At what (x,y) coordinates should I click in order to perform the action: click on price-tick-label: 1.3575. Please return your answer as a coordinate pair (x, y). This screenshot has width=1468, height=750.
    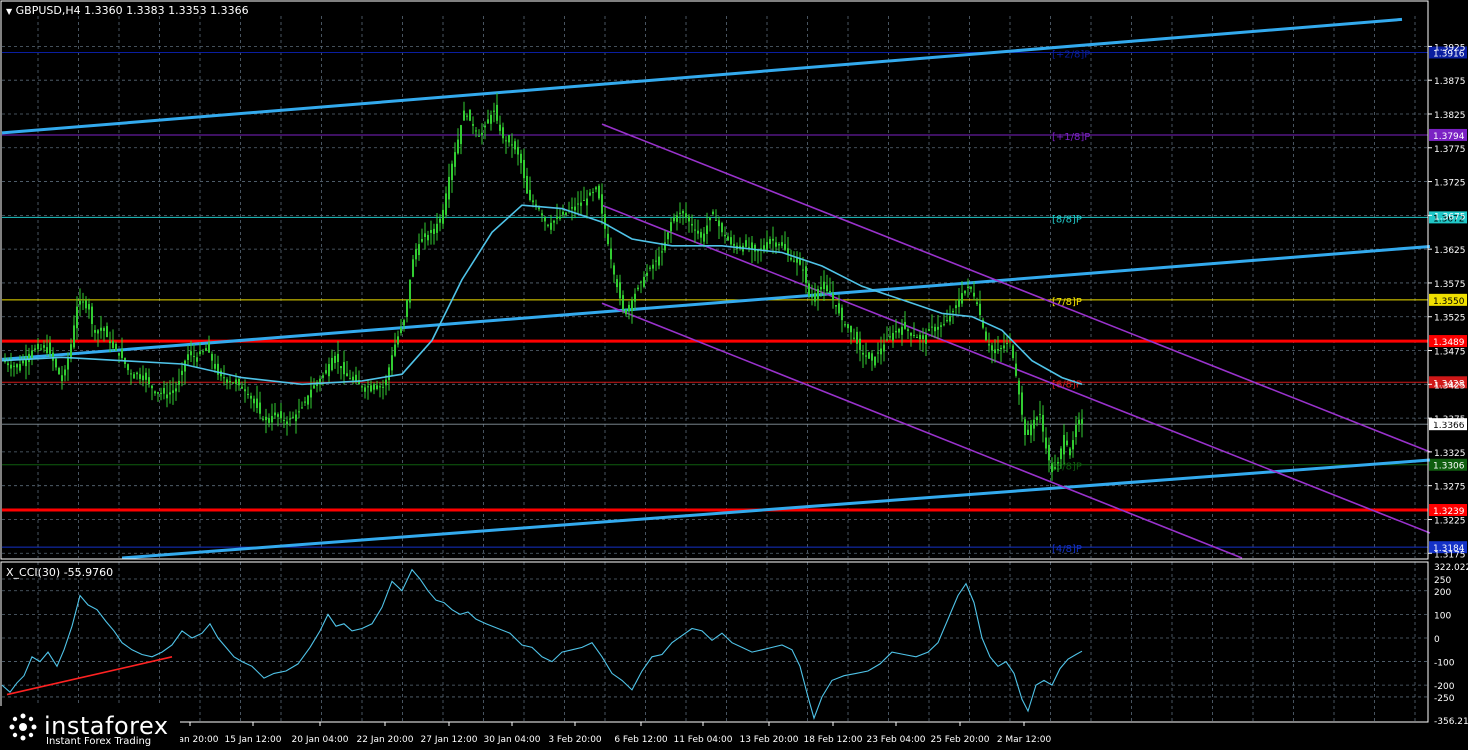
    Looking at the image, I should click on (1450, 285).